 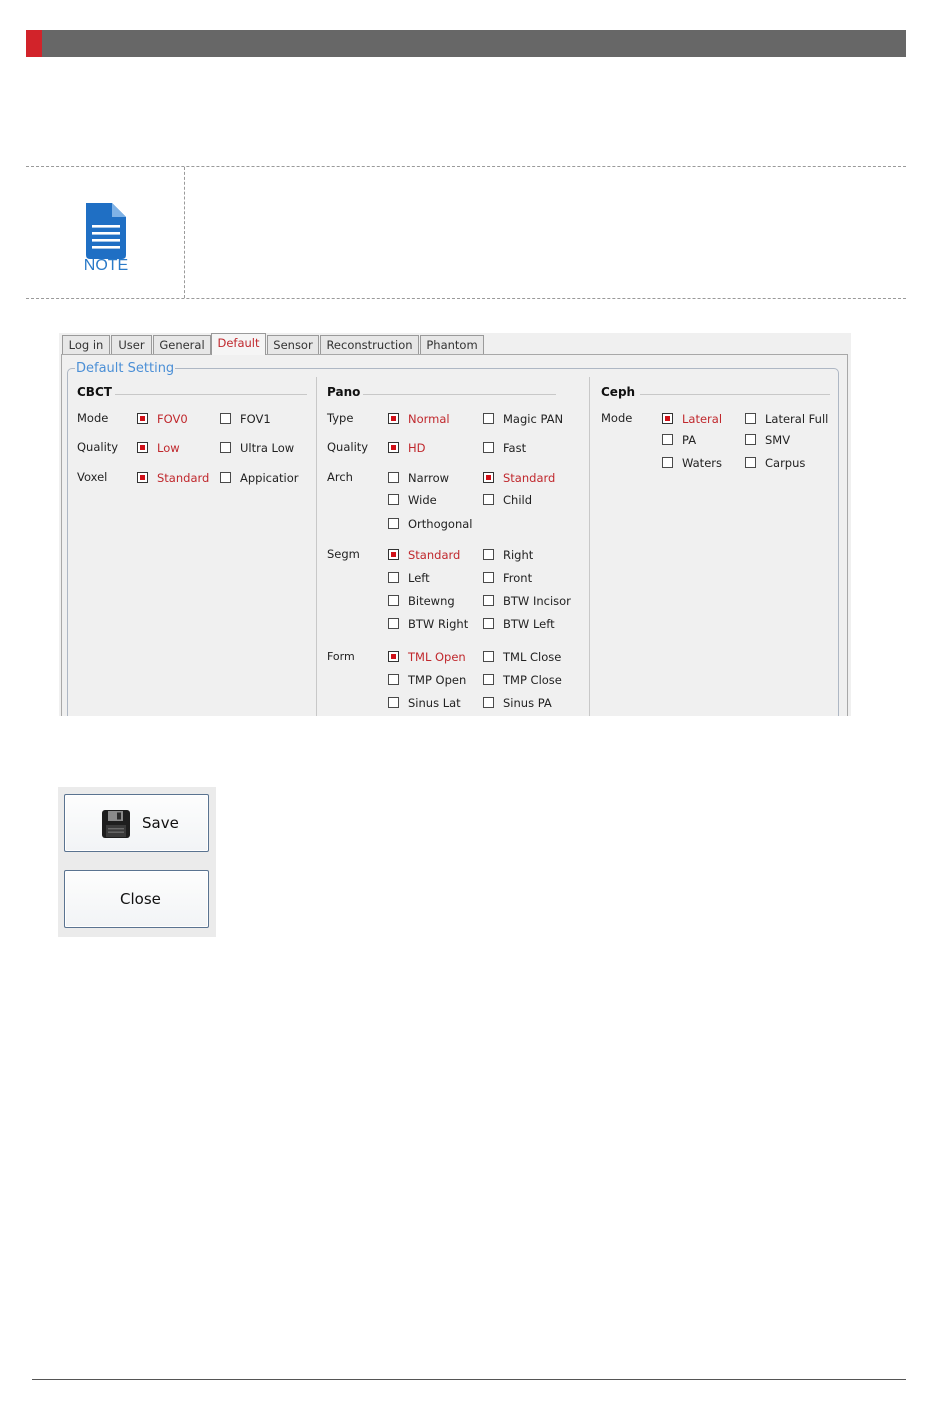 What do you see at coordinates (785, 463) in the screenshot?
I see `option-label: Carpus` at bounding box center [785, 463].